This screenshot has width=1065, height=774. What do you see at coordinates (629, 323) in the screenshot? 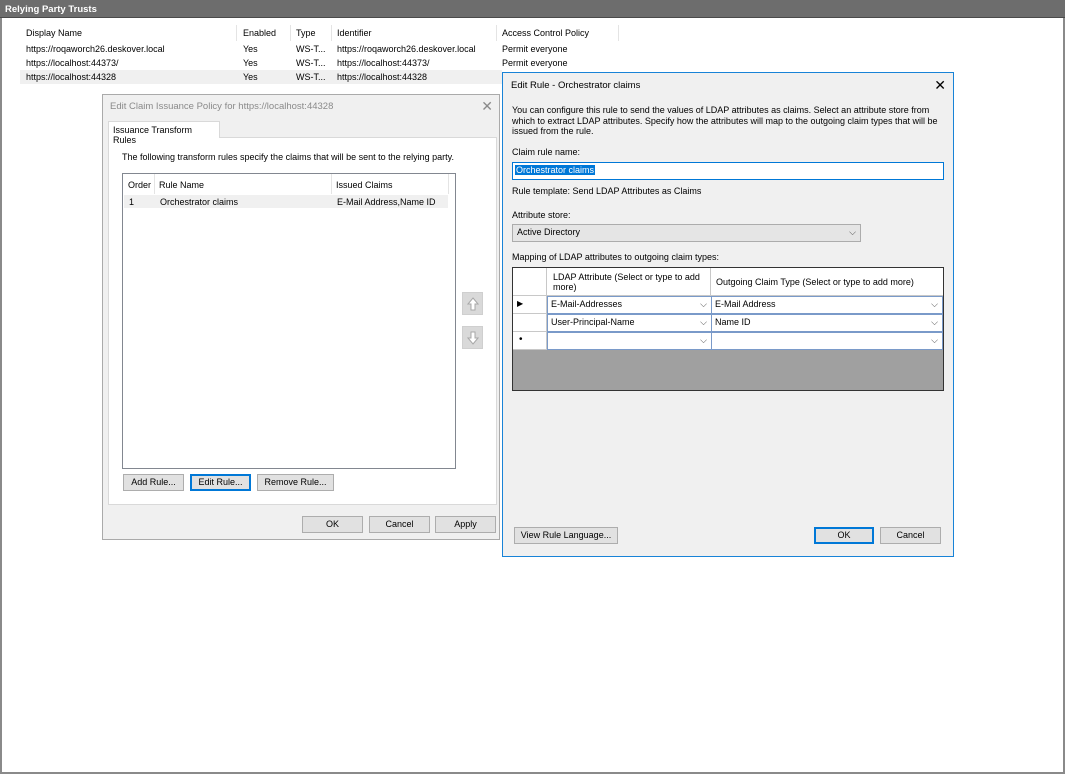
I see `ldap-attribute-cell: User-Principal-Name ⌵` at bounding box center [629, 323].